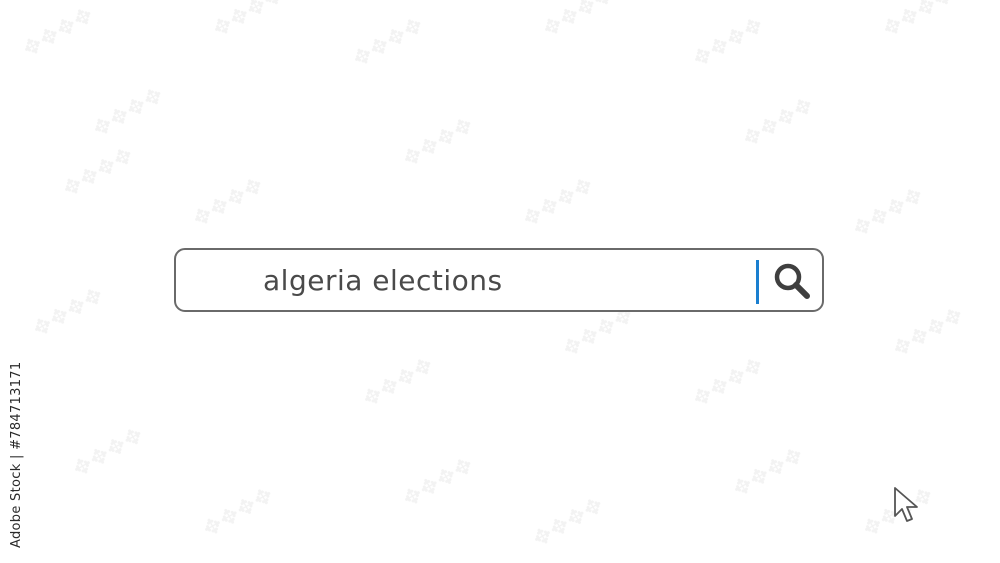  I want to click on magnifier-icon, so click(792, 281).